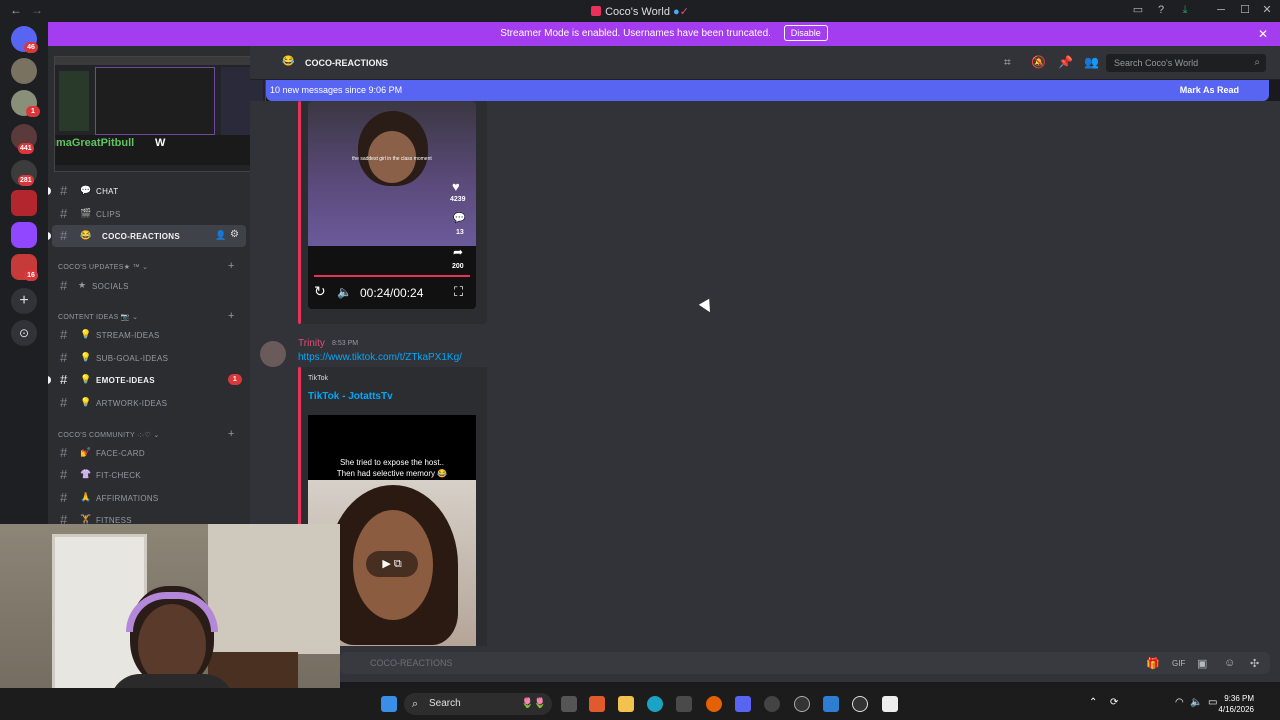  What do you see at coordinates (1007, 62) in the screenshot?
I see `threads-icon: ⌗` at bounding box center [1007, 62].